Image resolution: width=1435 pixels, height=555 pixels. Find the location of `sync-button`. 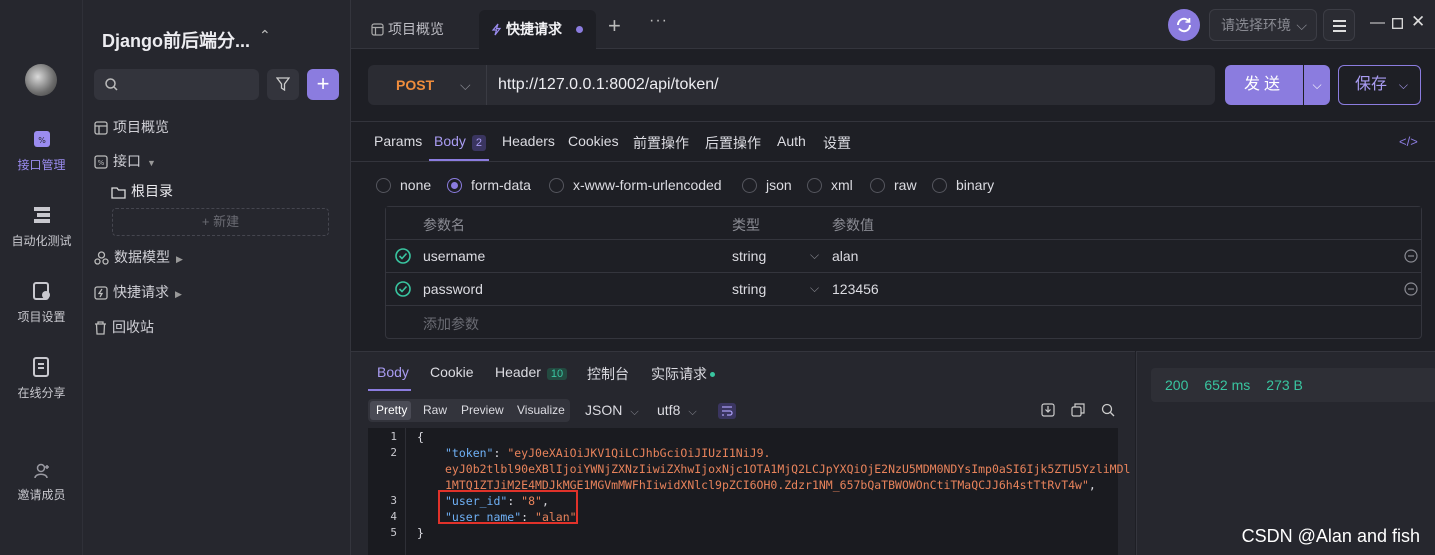

sync-button is located at coordinates (1184, 25).